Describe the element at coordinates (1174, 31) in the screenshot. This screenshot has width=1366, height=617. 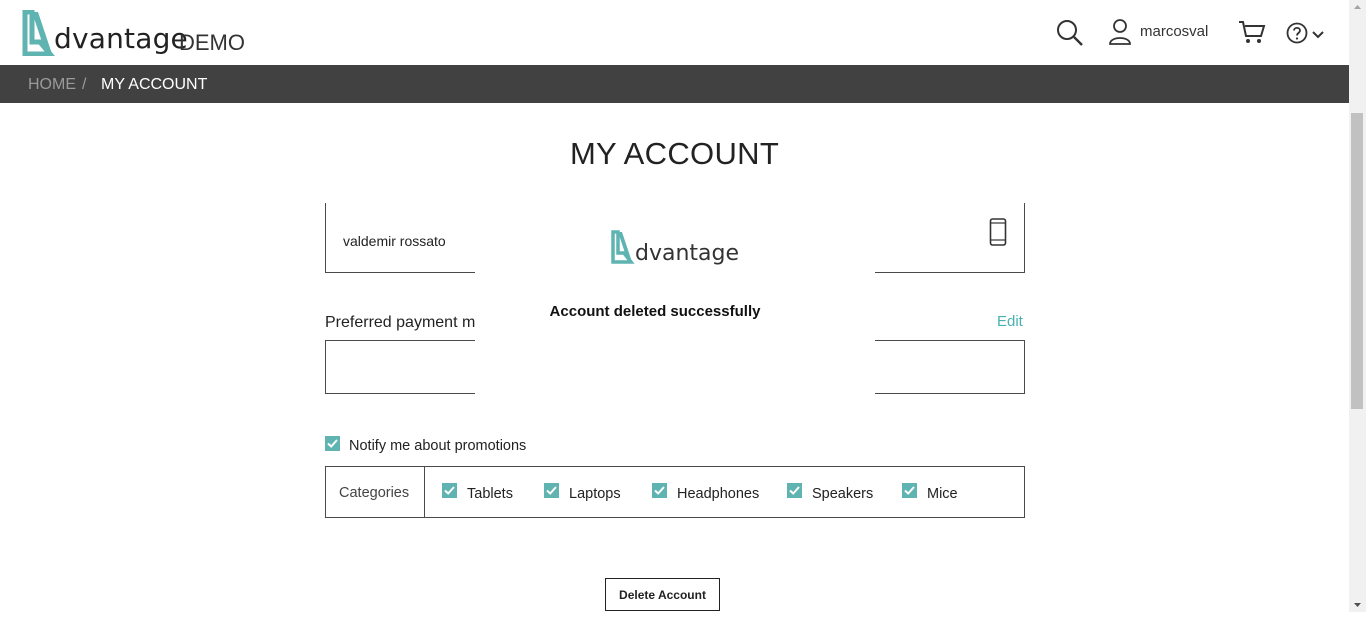
I see `username-label: marcosval` at that location.